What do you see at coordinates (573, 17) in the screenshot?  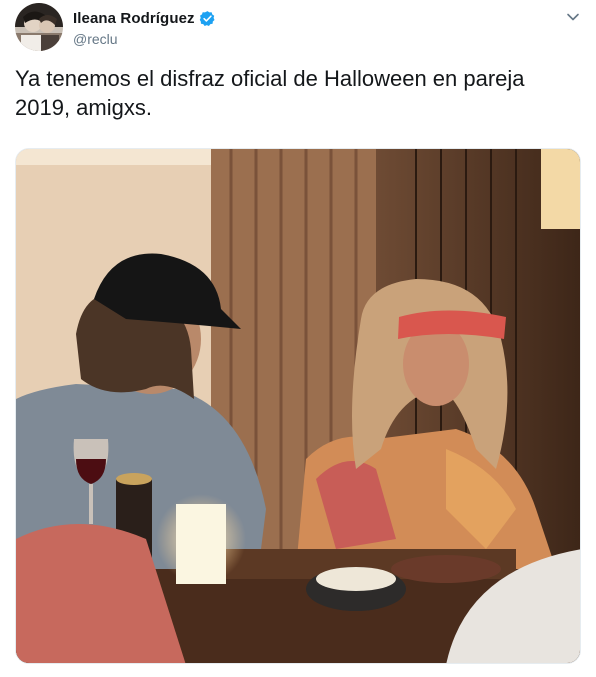 I see `chevron-down-icon` at bounding box center [573, 17].